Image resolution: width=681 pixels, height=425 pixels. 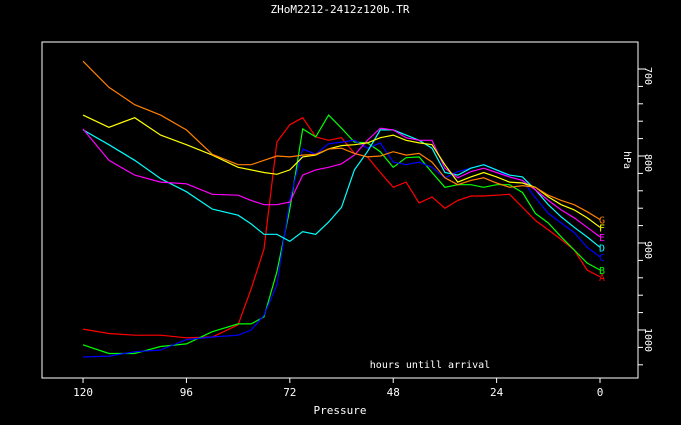 What do you see at coordinates (647, 76) in the screenshot?
I see `y-tick-label: 700` at bounding box center [647, 76].